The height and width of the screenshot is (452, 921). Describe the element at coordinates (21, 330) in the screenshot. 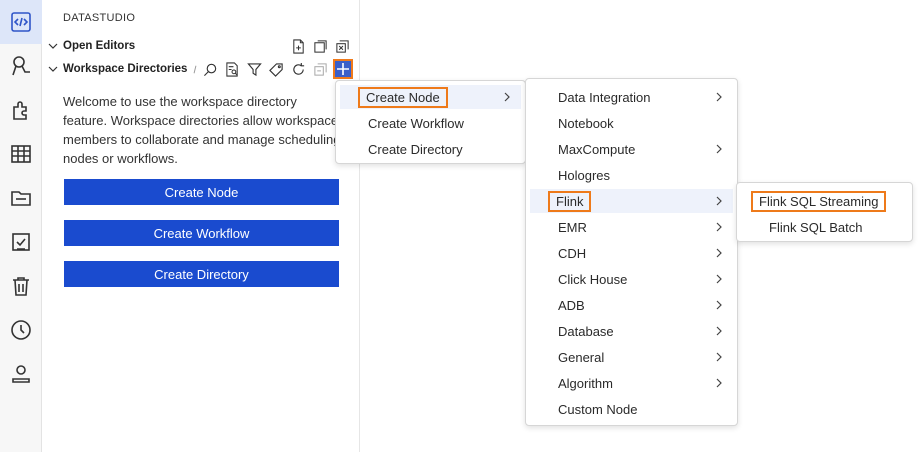

I see `clock-icon` at that location.